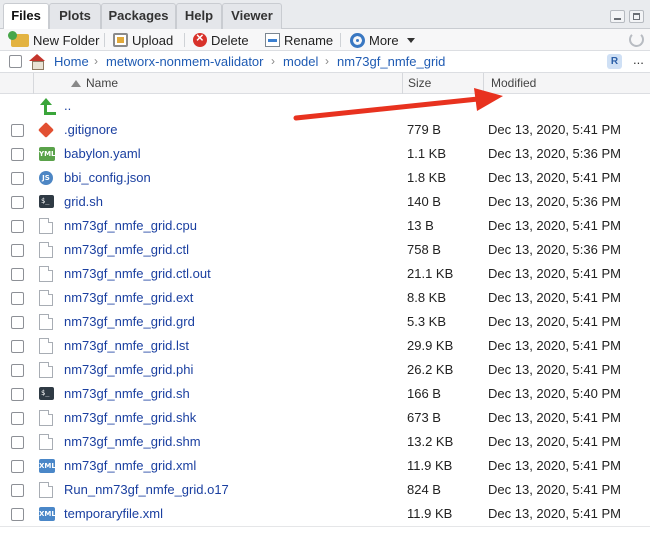 This screenshot has width=650, height=541. What do you see at coordinates (325, 130) in the screenshot?
I see `file-row: .gitignore 779 B Dec 13, 2020, 5:41 PM` at bounding box center [325, 130].